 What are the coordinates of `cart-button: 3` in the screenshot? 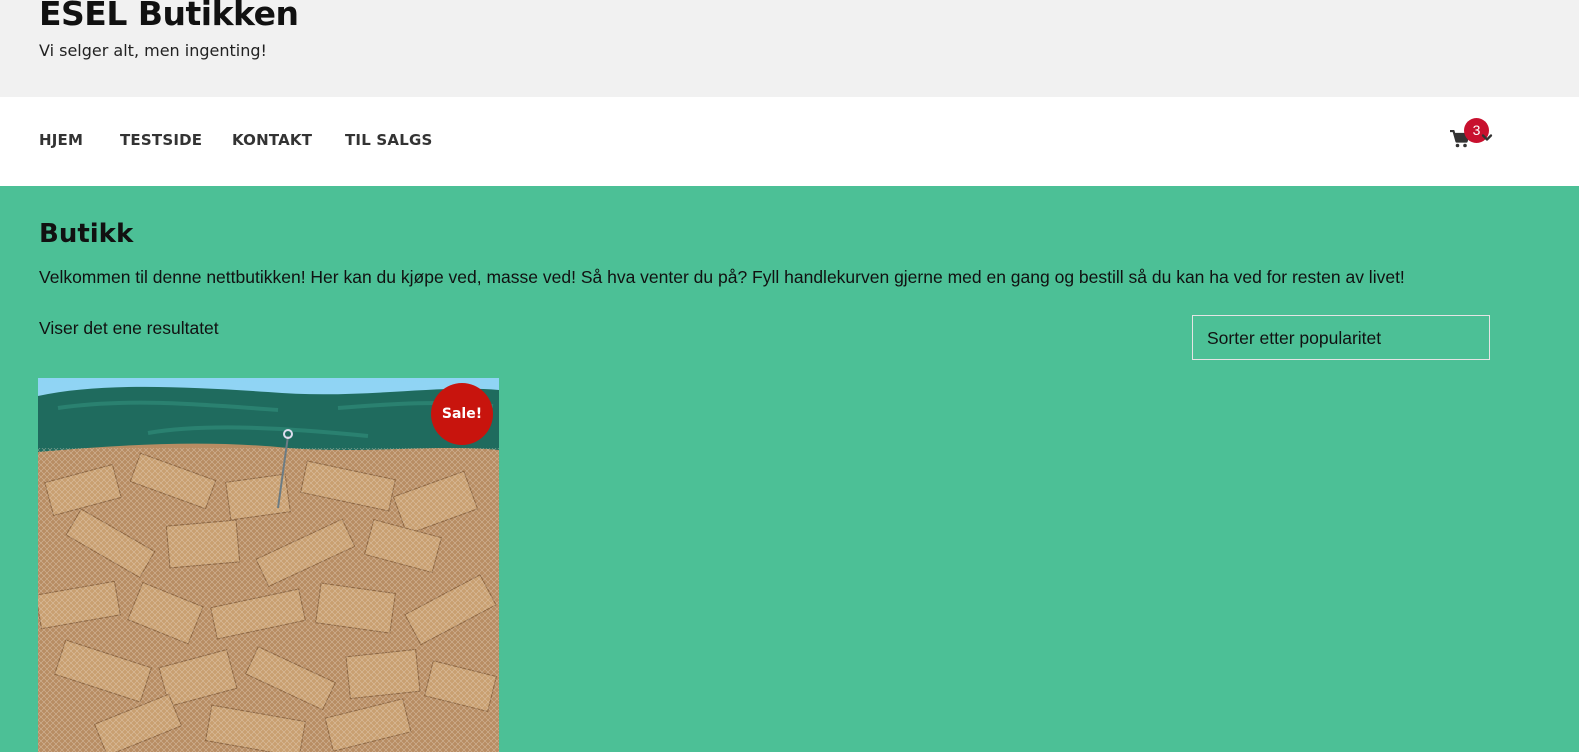 It's located at (1476, 136).